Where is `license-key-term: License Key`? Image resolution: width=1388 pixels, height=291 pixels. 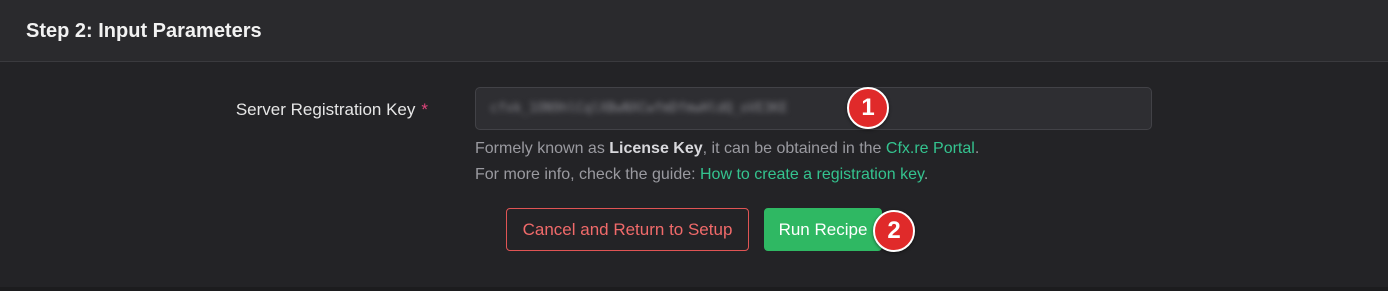
license-key-term: License Key is located at coordinates (656, 148).